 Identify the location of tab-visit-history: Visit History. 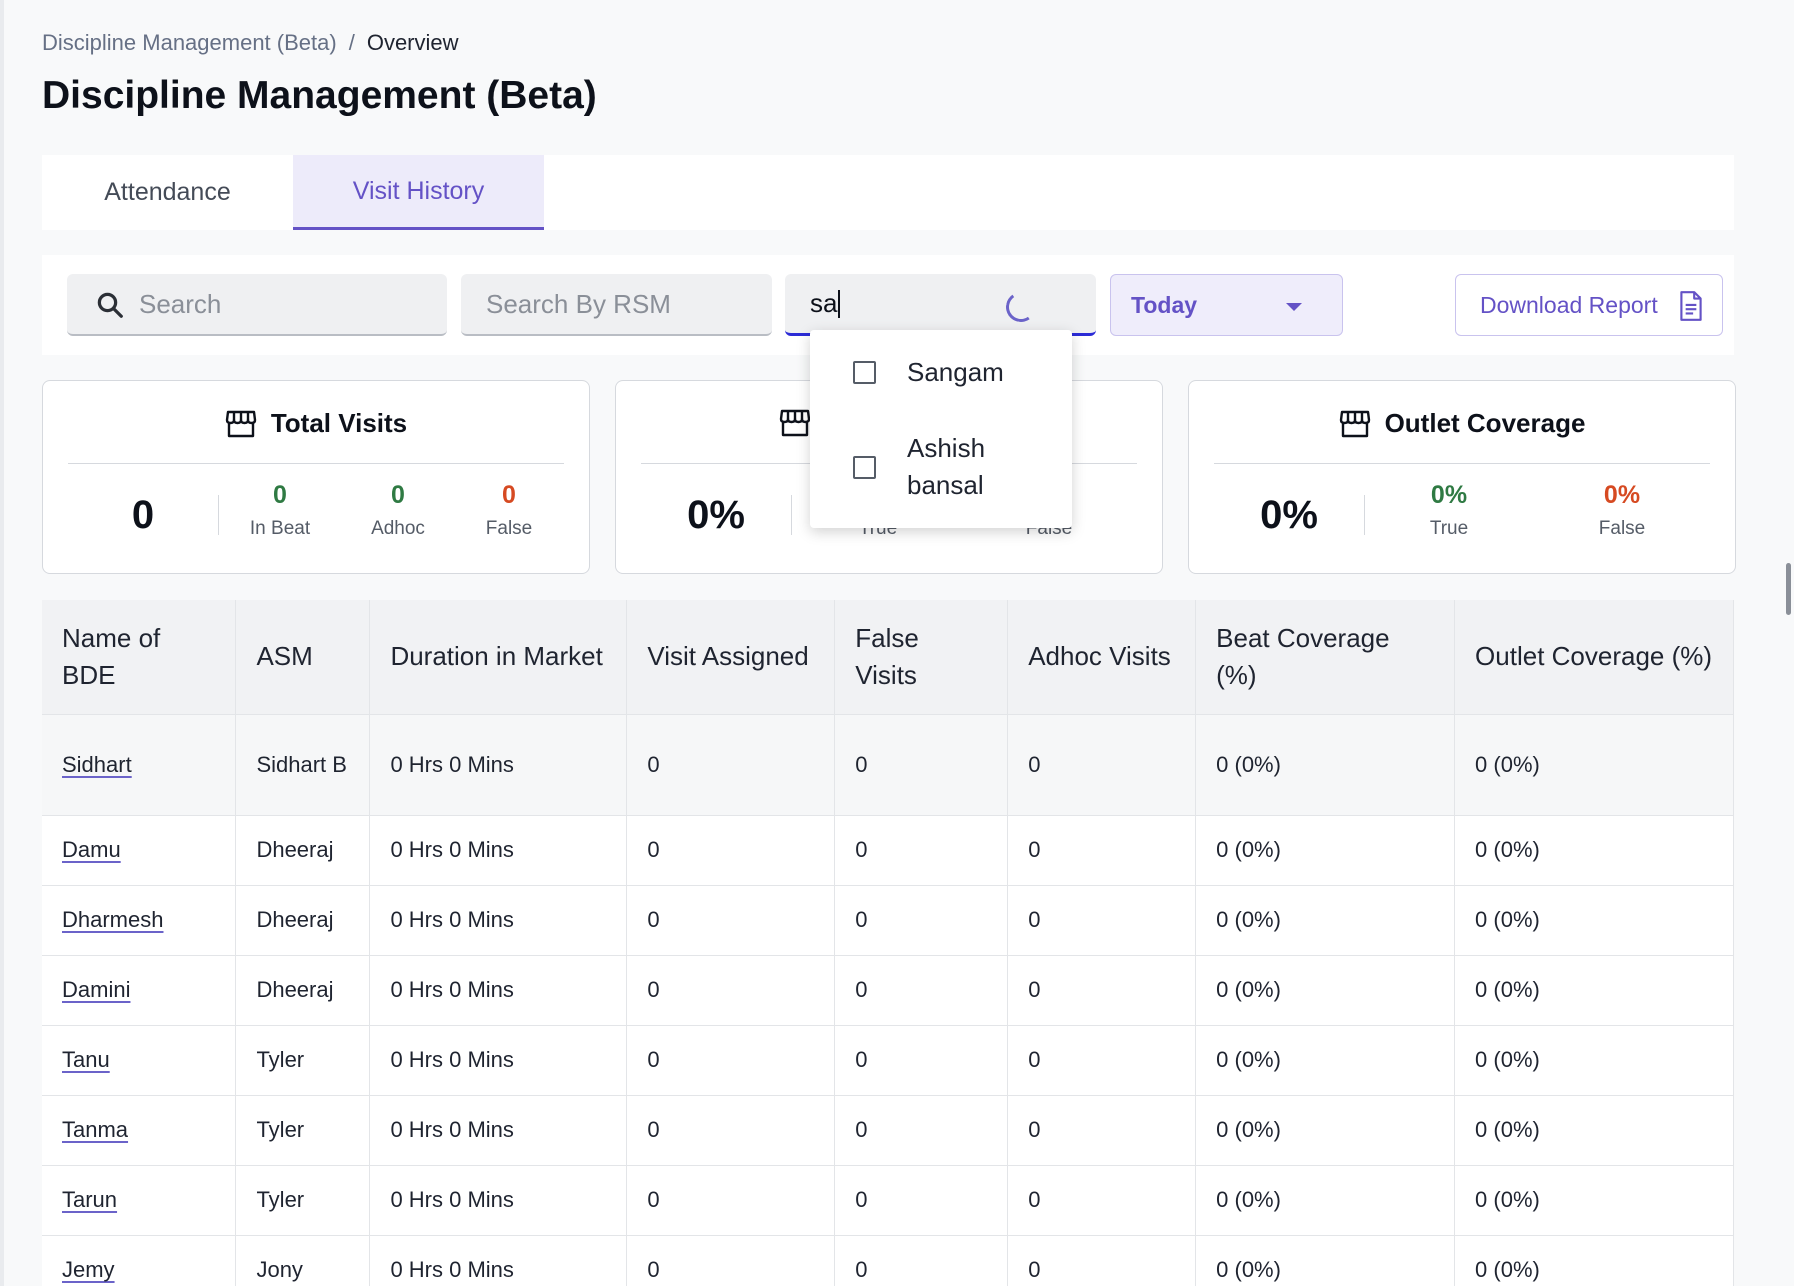
(418, 192).